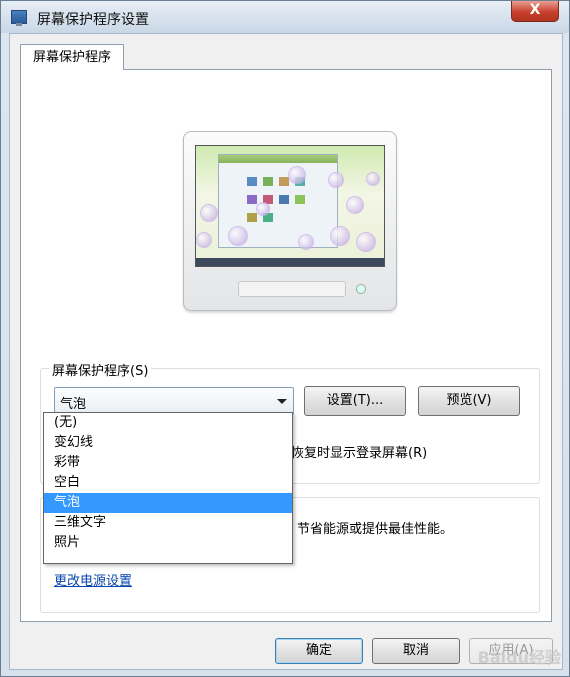 This screenshot has height=677, width=570. I want to click on cancel-button: 取消, so click(416, 651).